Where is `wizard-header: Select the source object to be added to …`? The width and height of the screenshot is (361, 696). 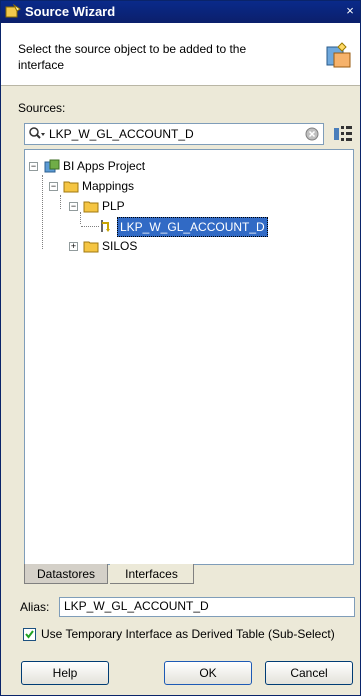
wizard-header: Select the source object to be added to … is located at coordinates (180, 54).